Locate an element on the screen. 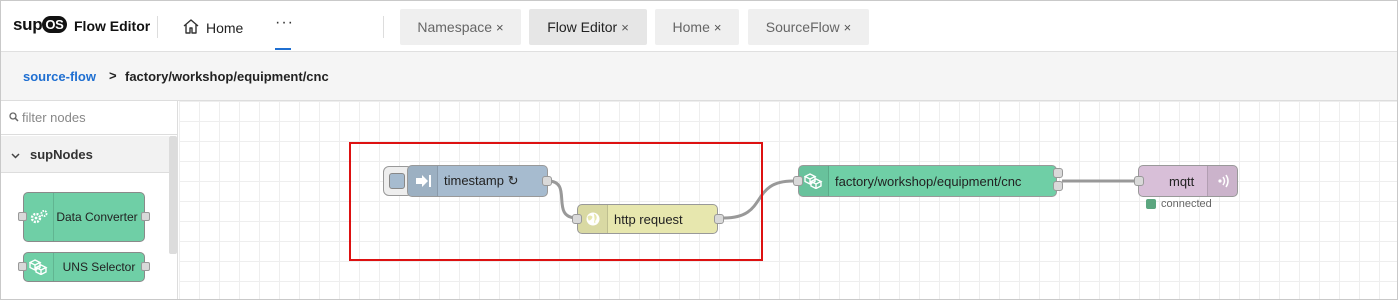 Image resolution: width=1398 pixels, height=300 pixels. breadcrumb-link: source-flow is located at coordinates (59, 76).